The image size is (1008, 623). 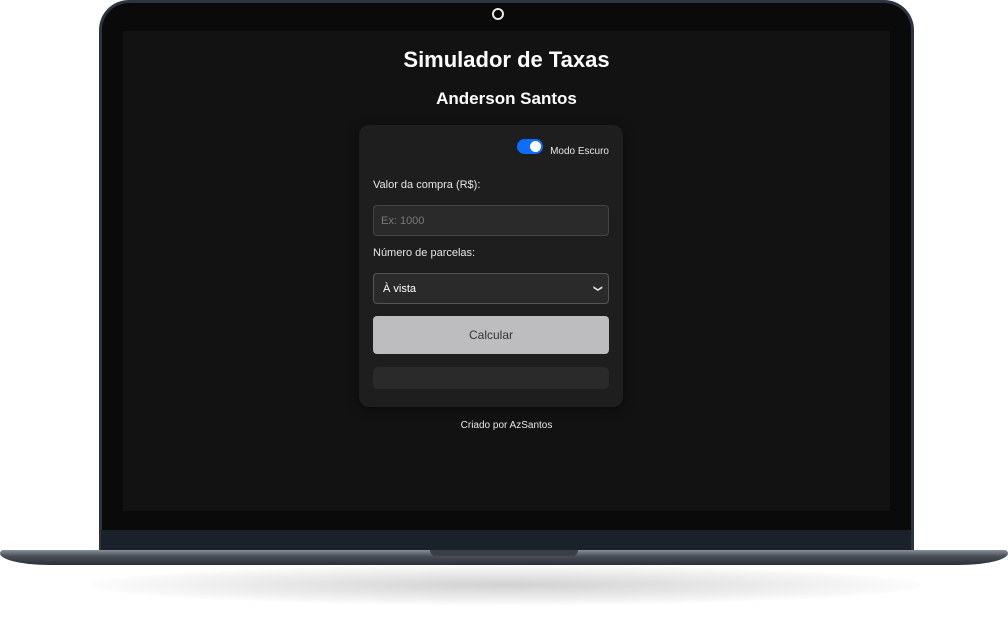 What do you see at coordinates (506, 425) in the screenshot?
I see `footer-credit: Criado por AzSantos` at bounding box center [506, 425].